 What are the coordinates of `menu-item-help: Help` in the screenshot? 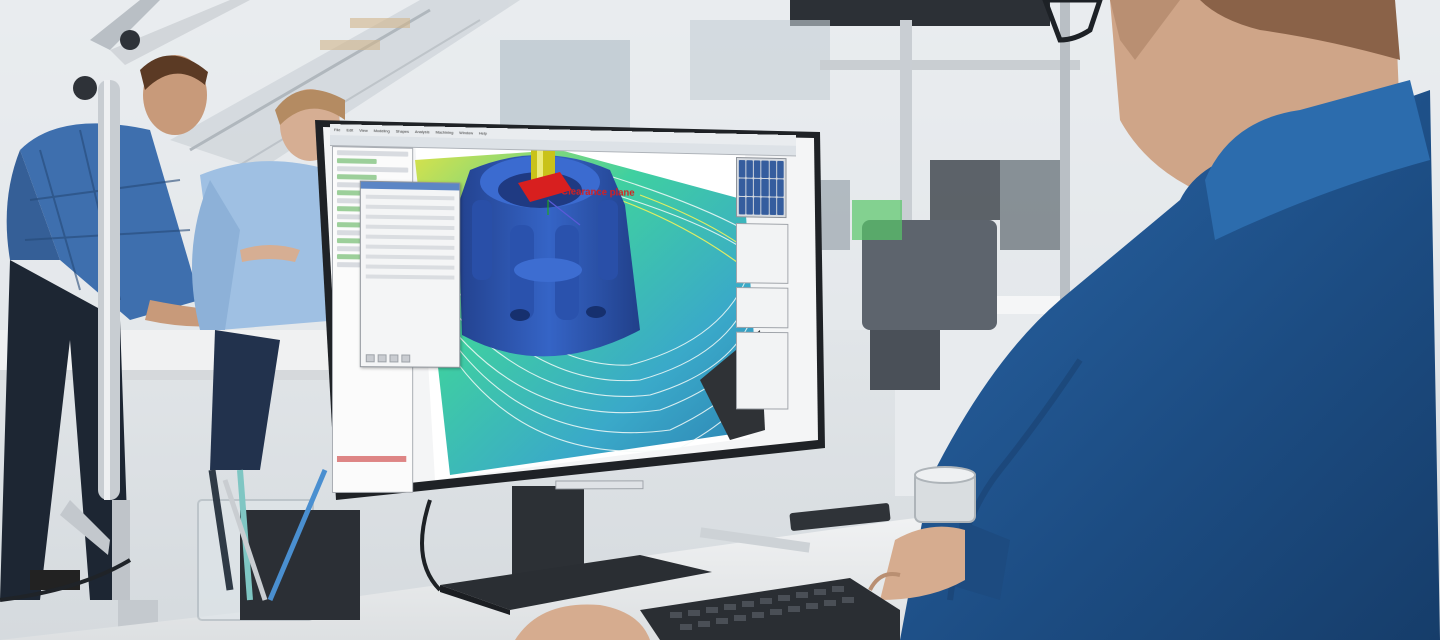 It's located at (483, 133).